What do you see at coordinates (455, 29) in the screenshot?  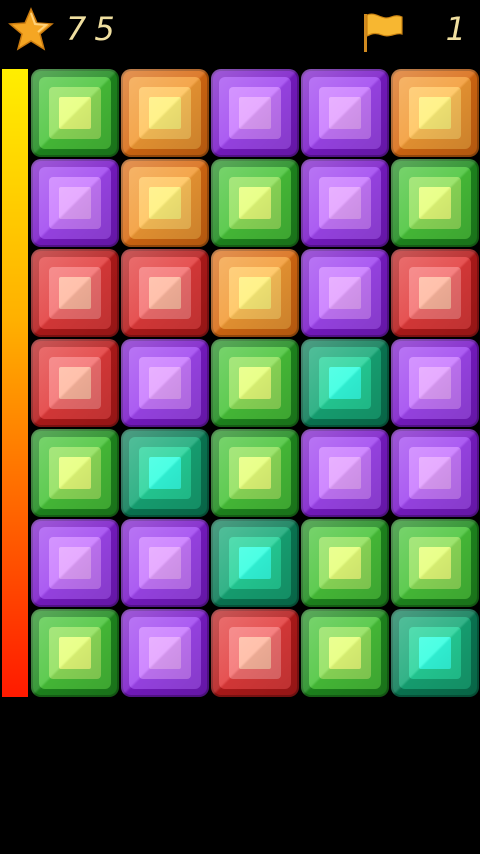 I see `level-value: 1` at bounding box center [455, 29].